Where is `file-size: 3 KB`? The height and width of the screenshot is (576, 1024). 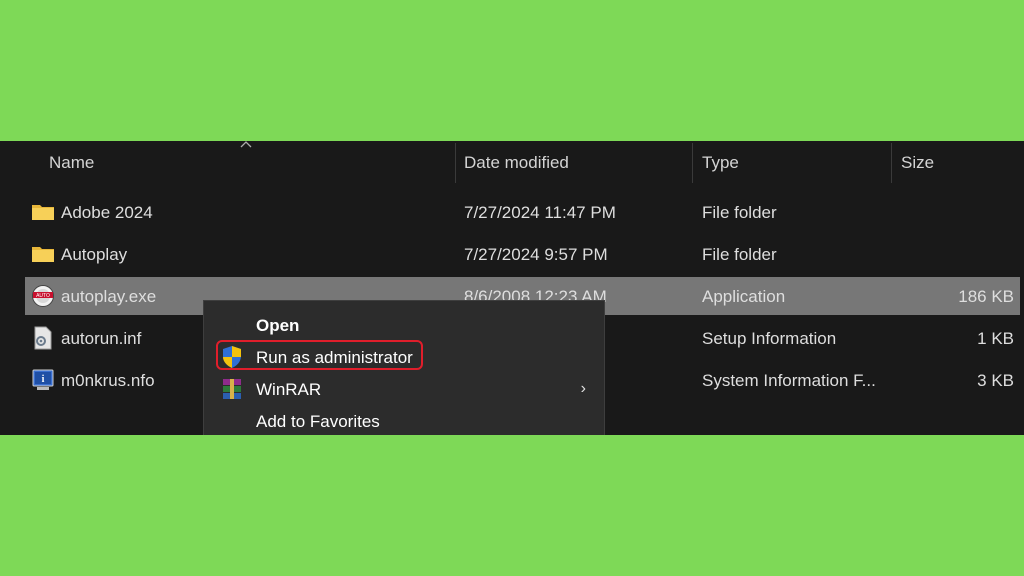 file-size: 3 KB is located at coordinates (995, 380).